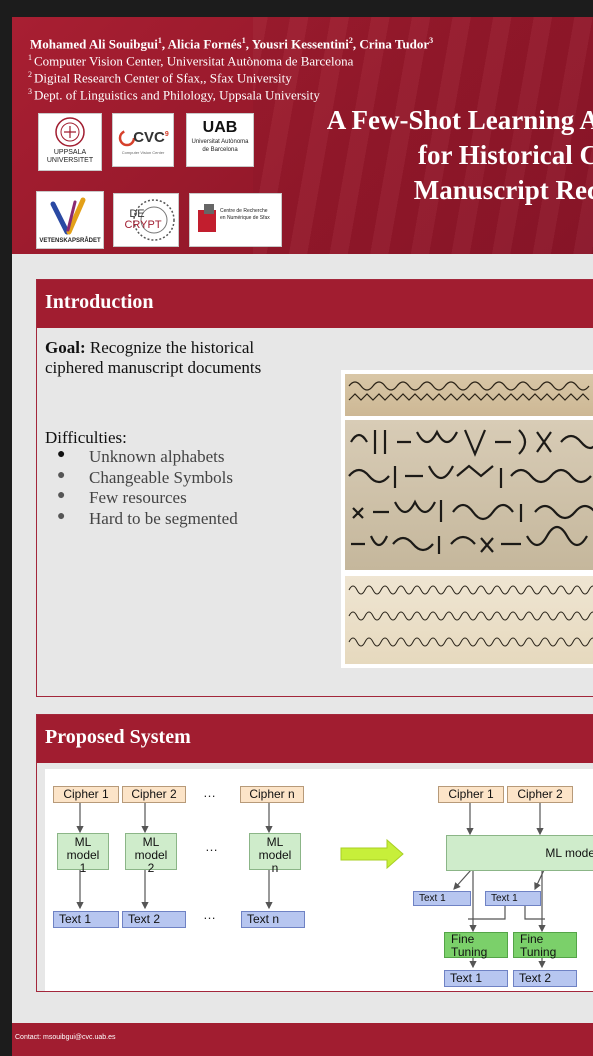 This screenshot has width=593, height=1056. What do you see at coordinates (118, 737) in the screenshot?
I see `section-title: Proposed System` at bounding box center [118, 737].